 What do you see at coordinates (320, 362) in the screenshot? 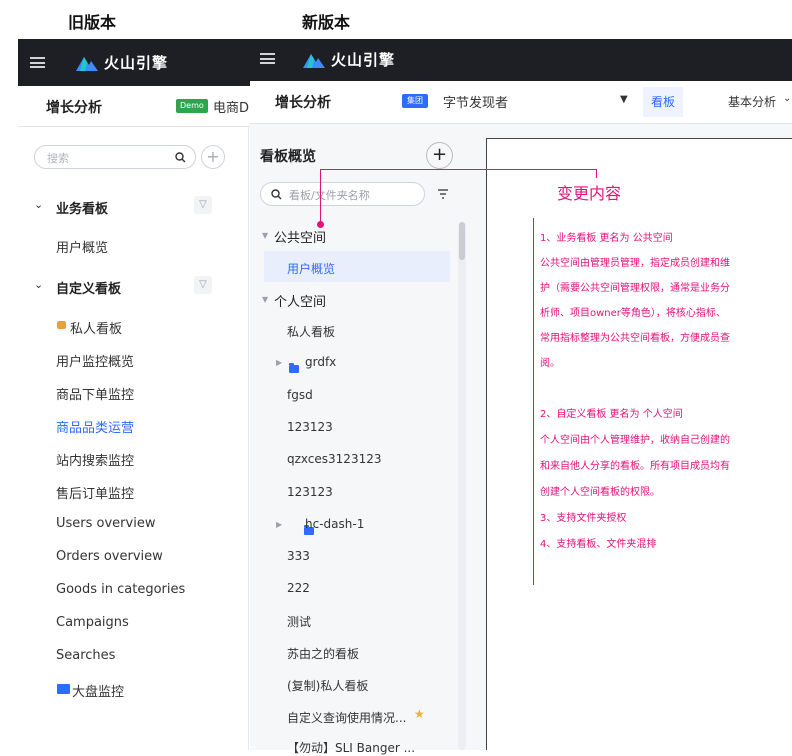
I see `private-folder-item: grdfx` at bounding box center [320, 362].